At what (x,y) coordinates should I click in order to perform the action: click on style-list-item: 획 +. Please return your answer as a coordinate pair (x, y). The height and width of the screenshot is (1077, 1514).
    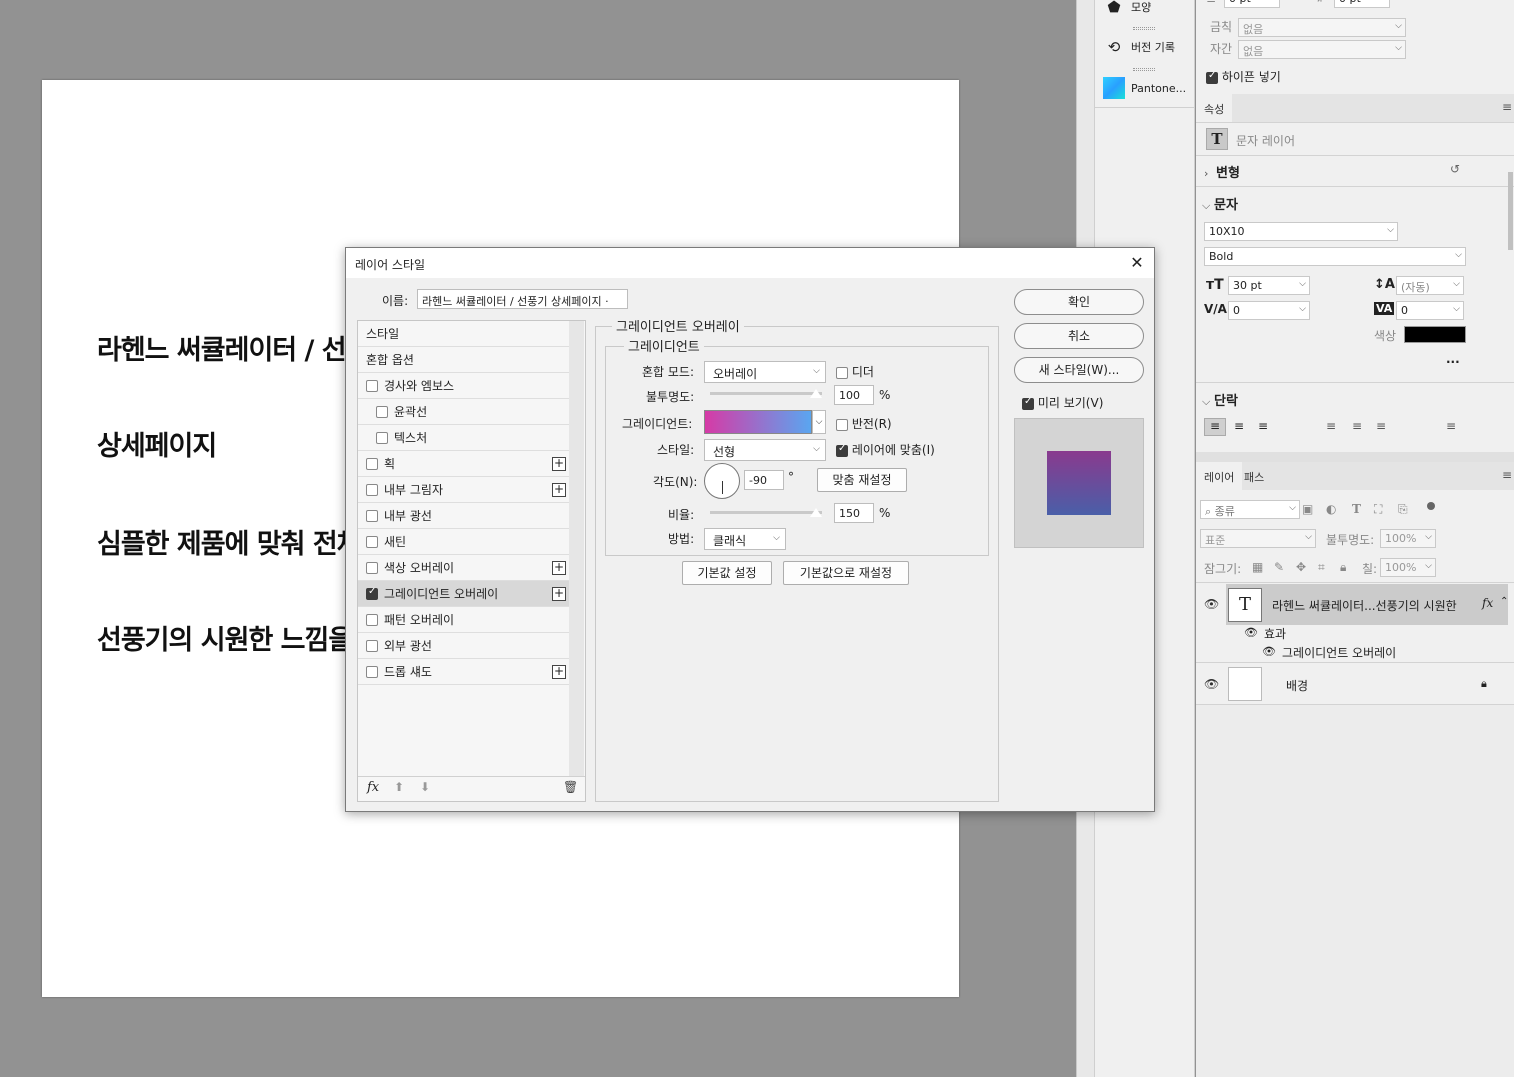
    Looking at the image, I should click on (463, 464).